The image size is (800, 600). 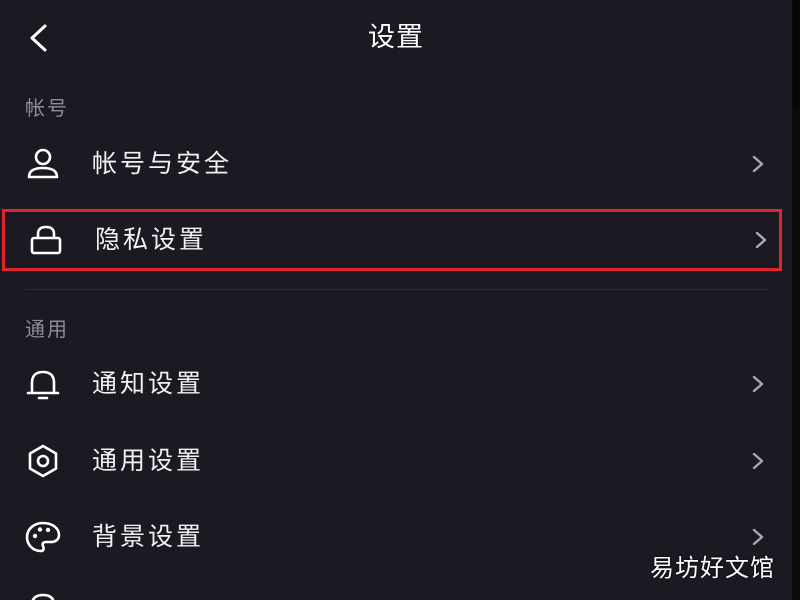 I want to click on settings-item-account-security: 帐号与安全, so click(x=396, y=164).